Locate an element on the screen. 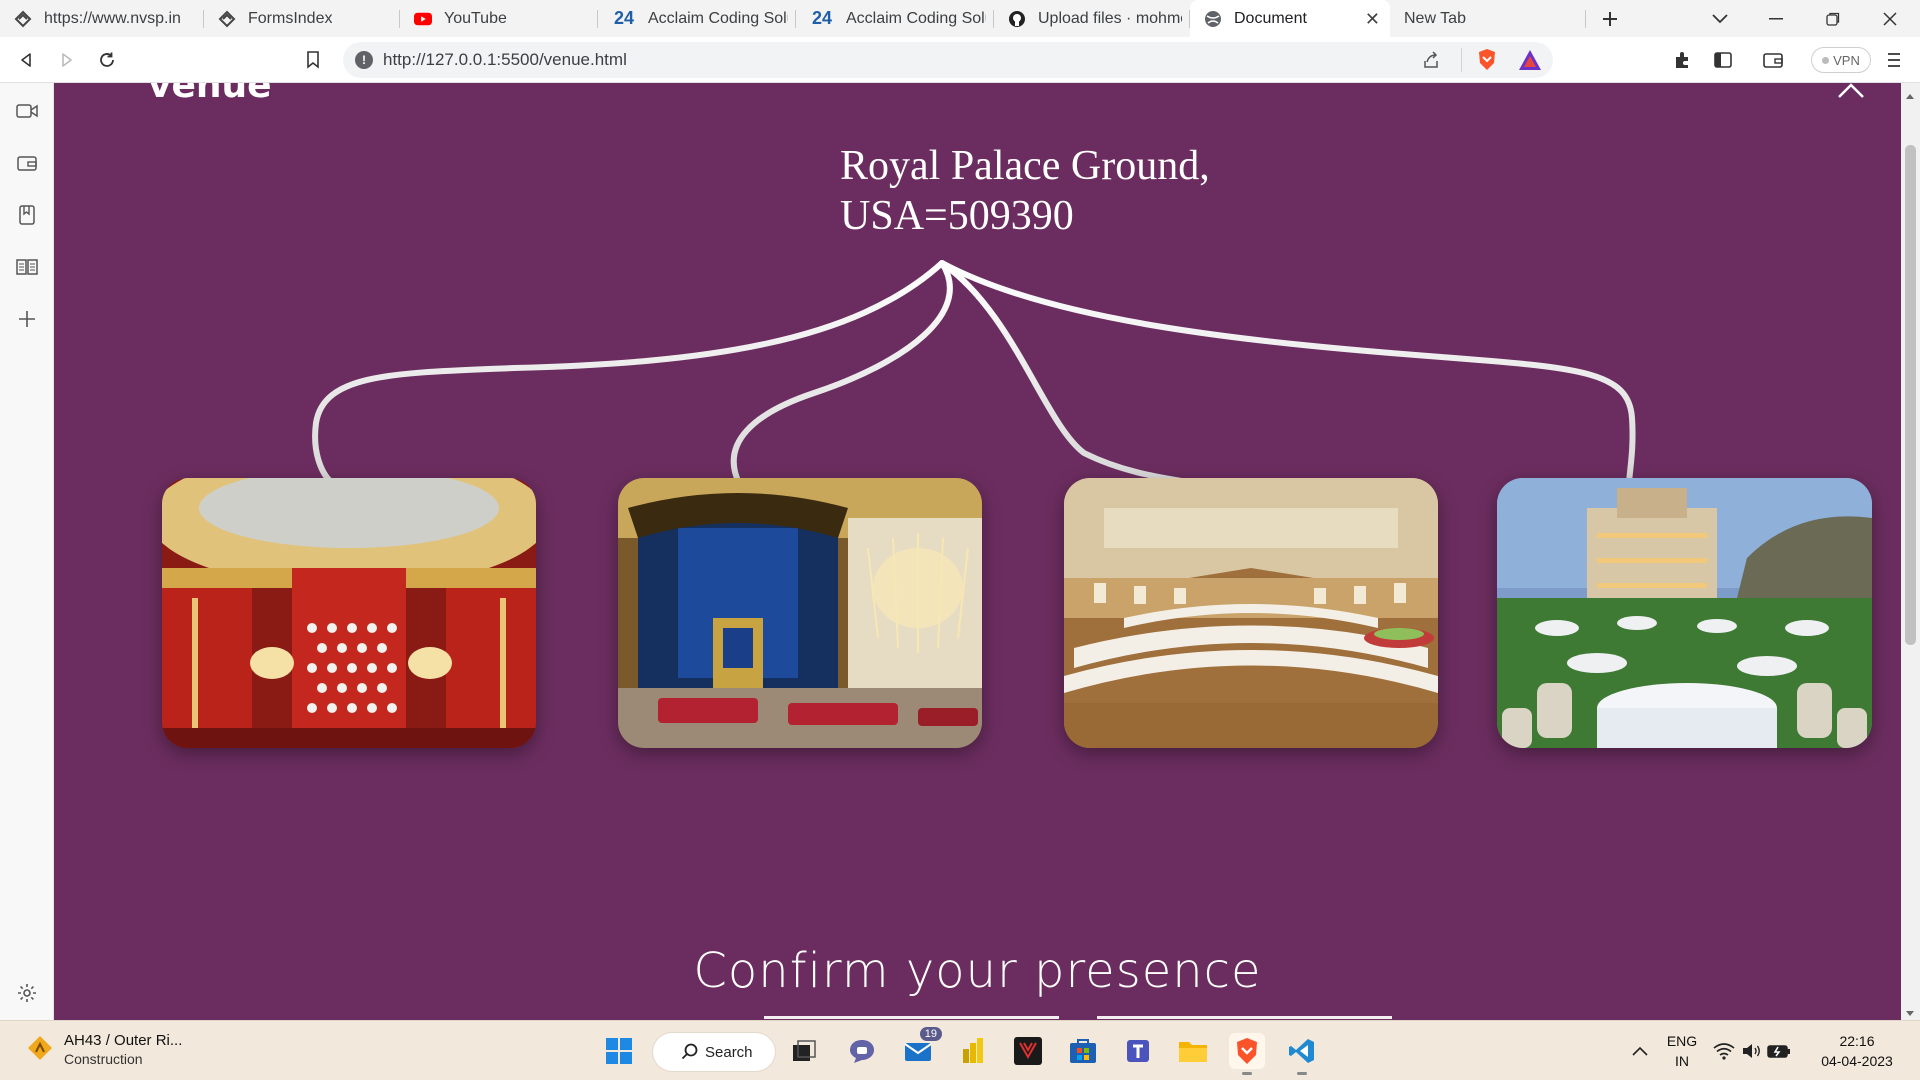  back-icon is located at coordinates (26, 60).